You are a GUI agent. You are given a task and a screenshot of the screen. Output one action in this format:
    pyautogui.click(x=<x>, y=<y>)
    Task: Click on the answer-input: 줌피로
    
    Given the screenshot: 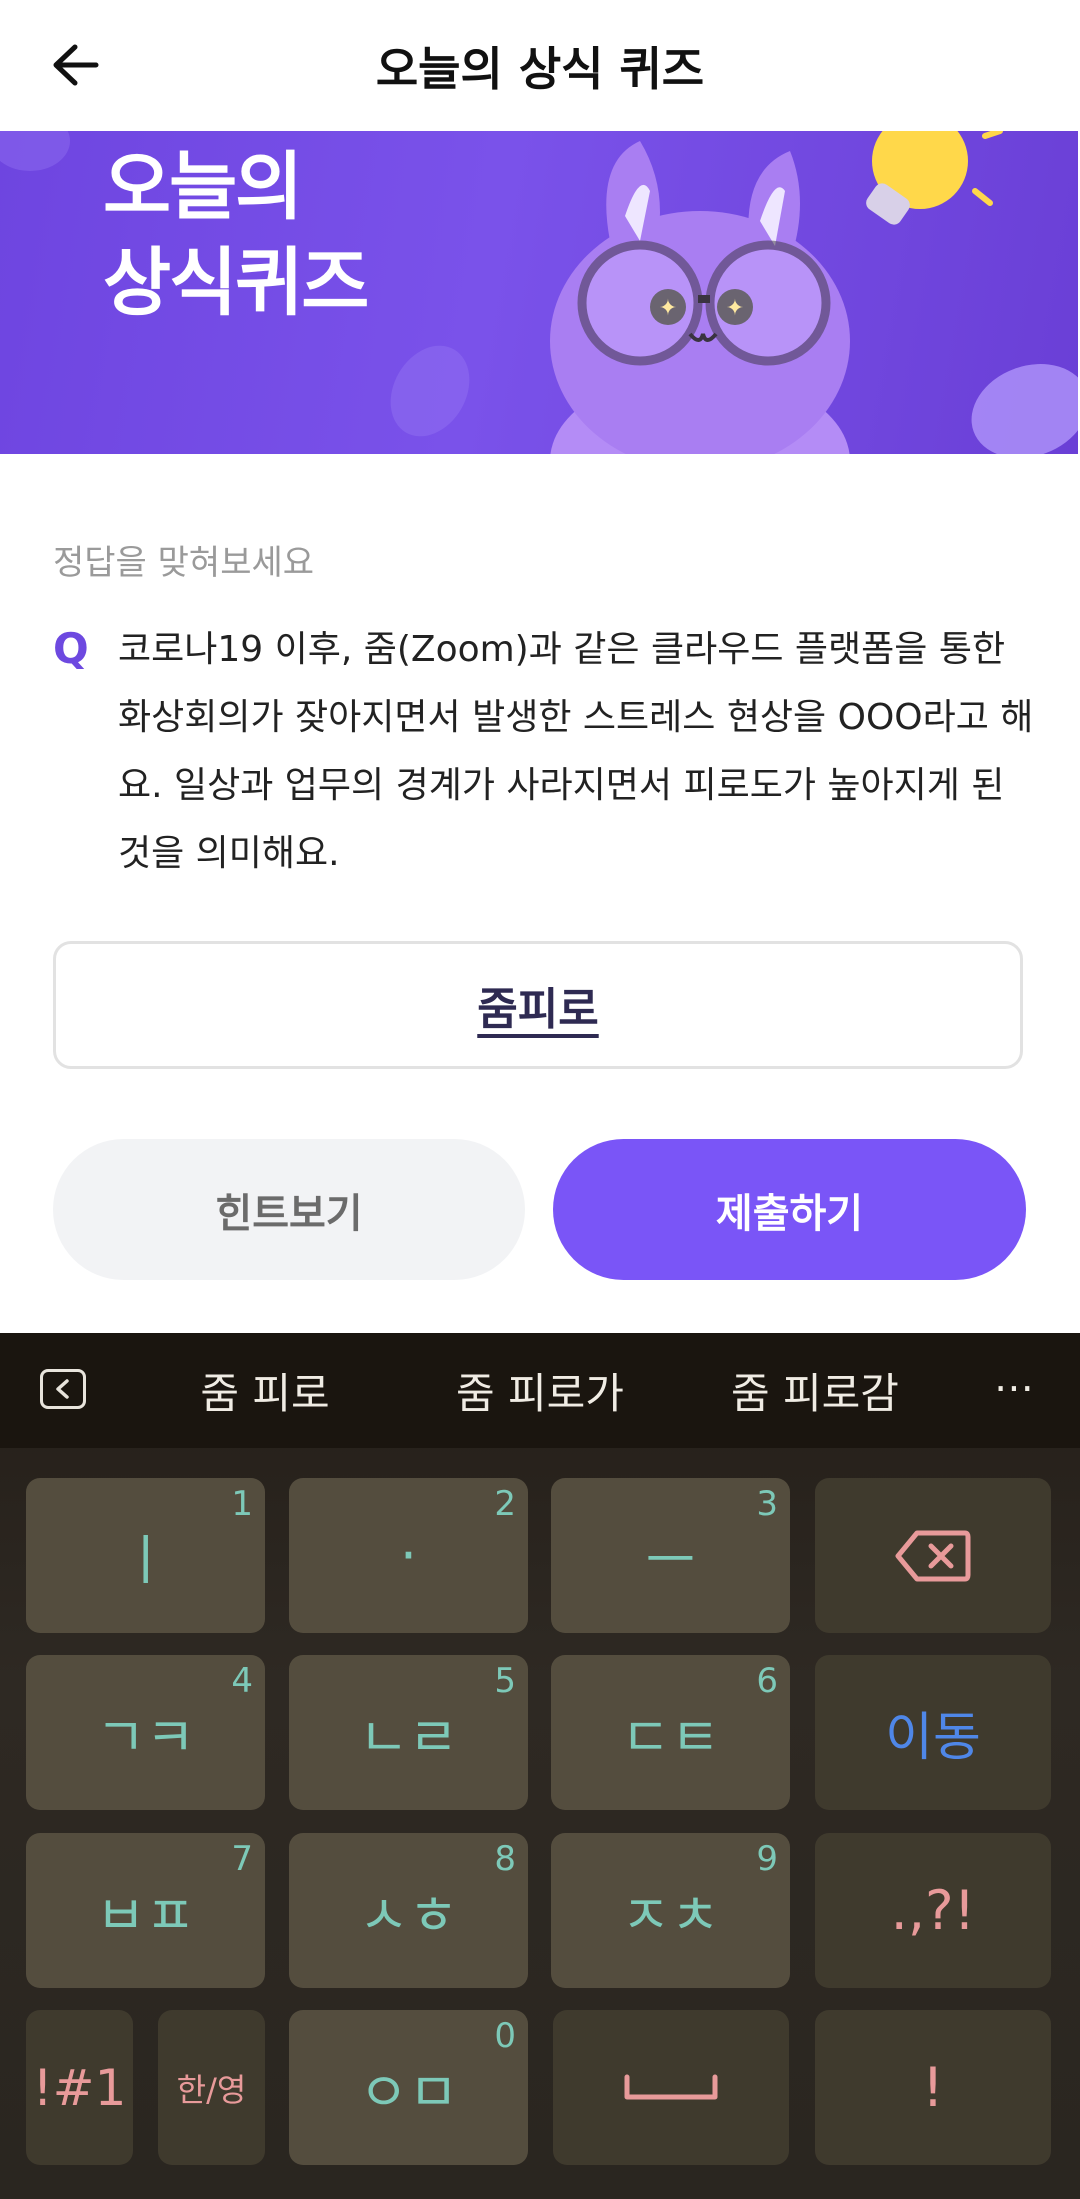 What is the action you would take?
    pyautogui.click(x=538, y=1005)
    